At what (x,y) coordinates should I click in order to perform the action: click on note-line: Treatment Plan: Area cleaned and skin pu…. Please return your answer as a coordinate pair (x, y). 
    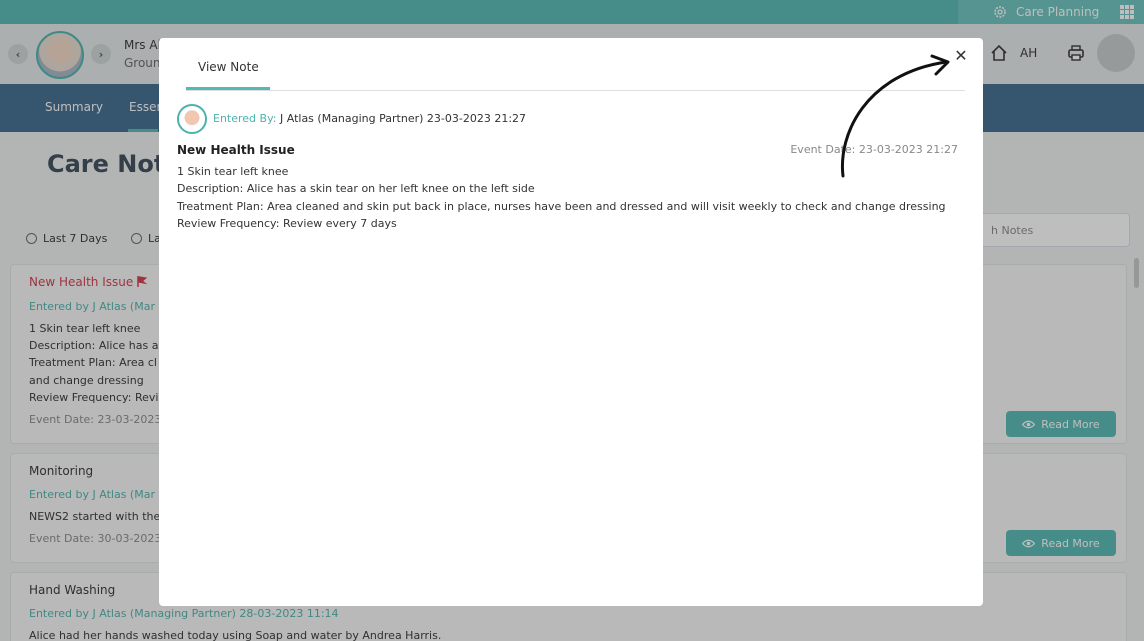
    Looking at the image, I should click on (561, 206).